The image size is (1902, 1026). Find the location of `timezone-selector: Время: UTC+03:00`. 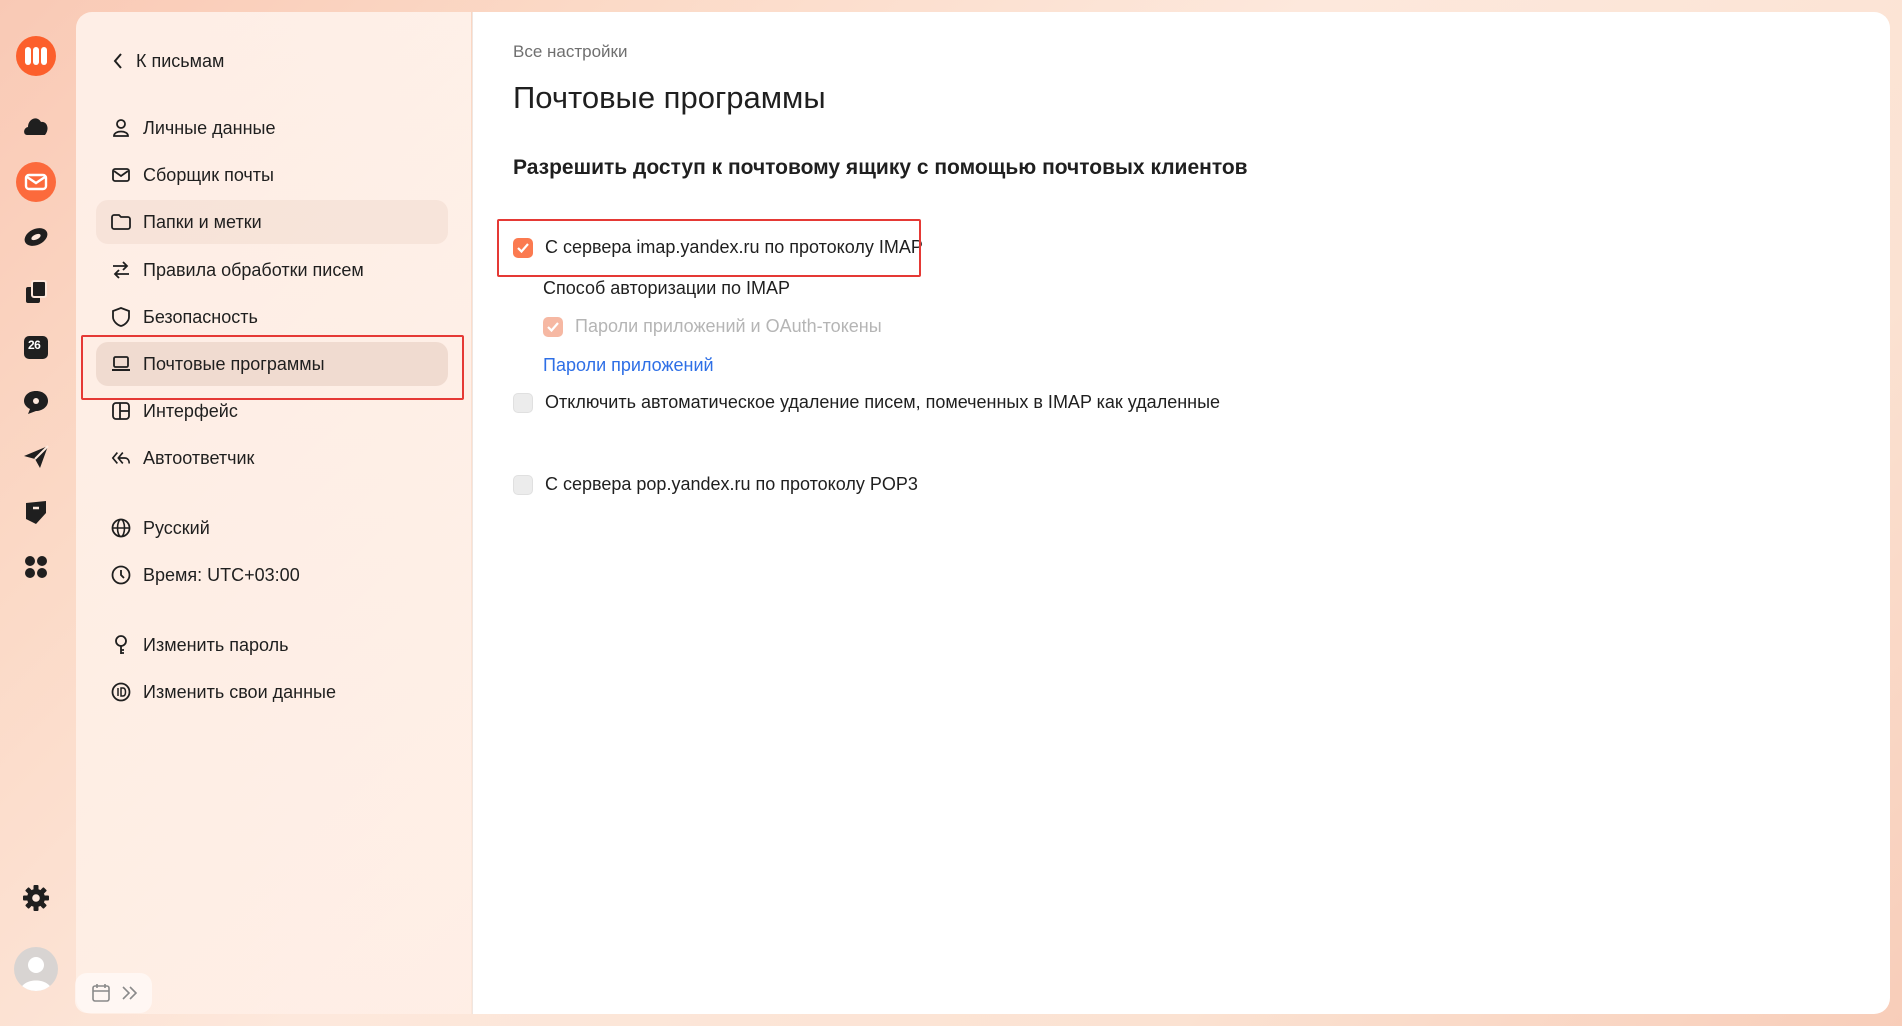

timezone-selector: Время: UTC+03:00 is located at coordinates (272, 575).